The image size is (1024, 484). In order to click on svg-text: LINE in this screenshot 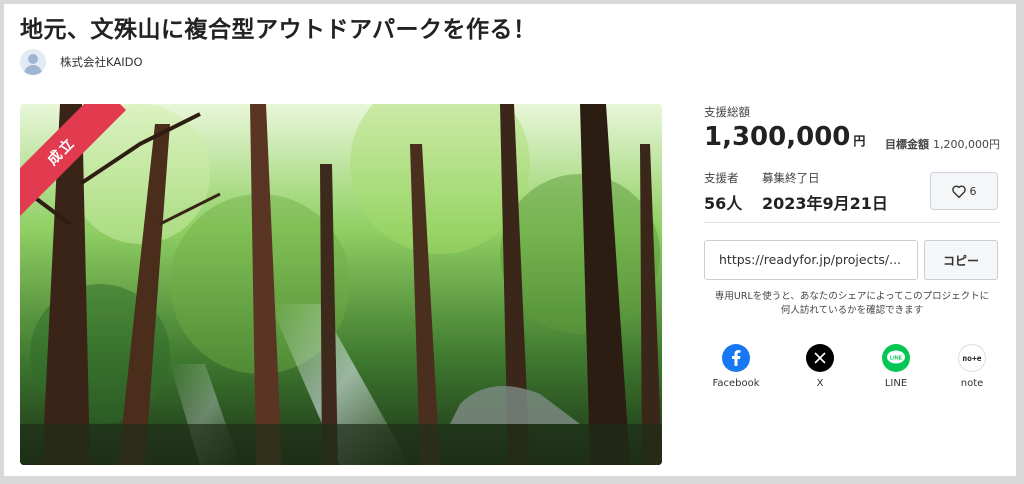, I will do `click(896, 359)`.